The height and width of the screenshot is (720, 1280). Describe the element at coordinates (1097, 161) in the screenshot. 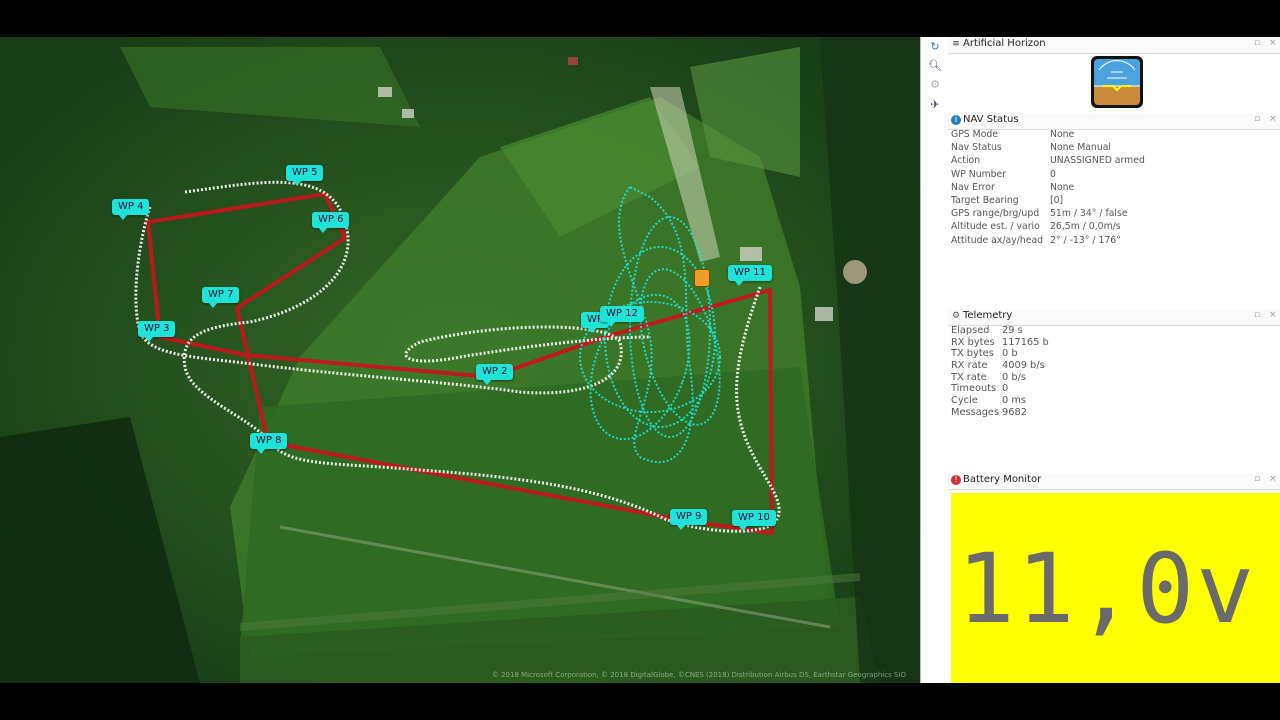

I see `row-value: UNASSIGNED armed` at that location.